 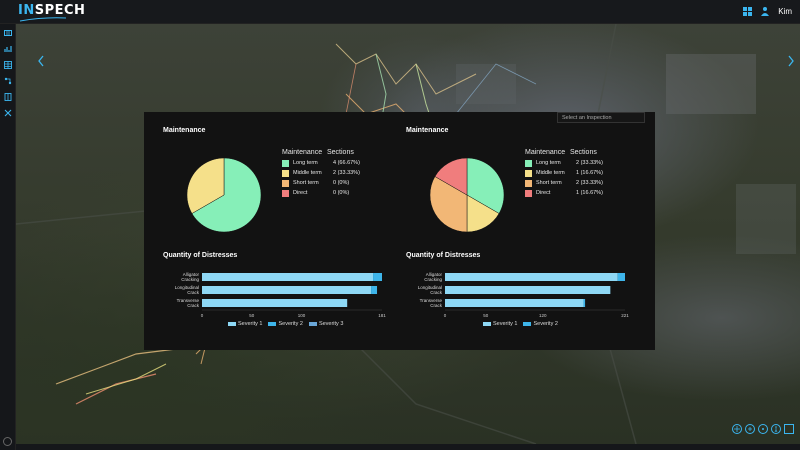 I want to click on map-icon, so click(x=8, y=33).